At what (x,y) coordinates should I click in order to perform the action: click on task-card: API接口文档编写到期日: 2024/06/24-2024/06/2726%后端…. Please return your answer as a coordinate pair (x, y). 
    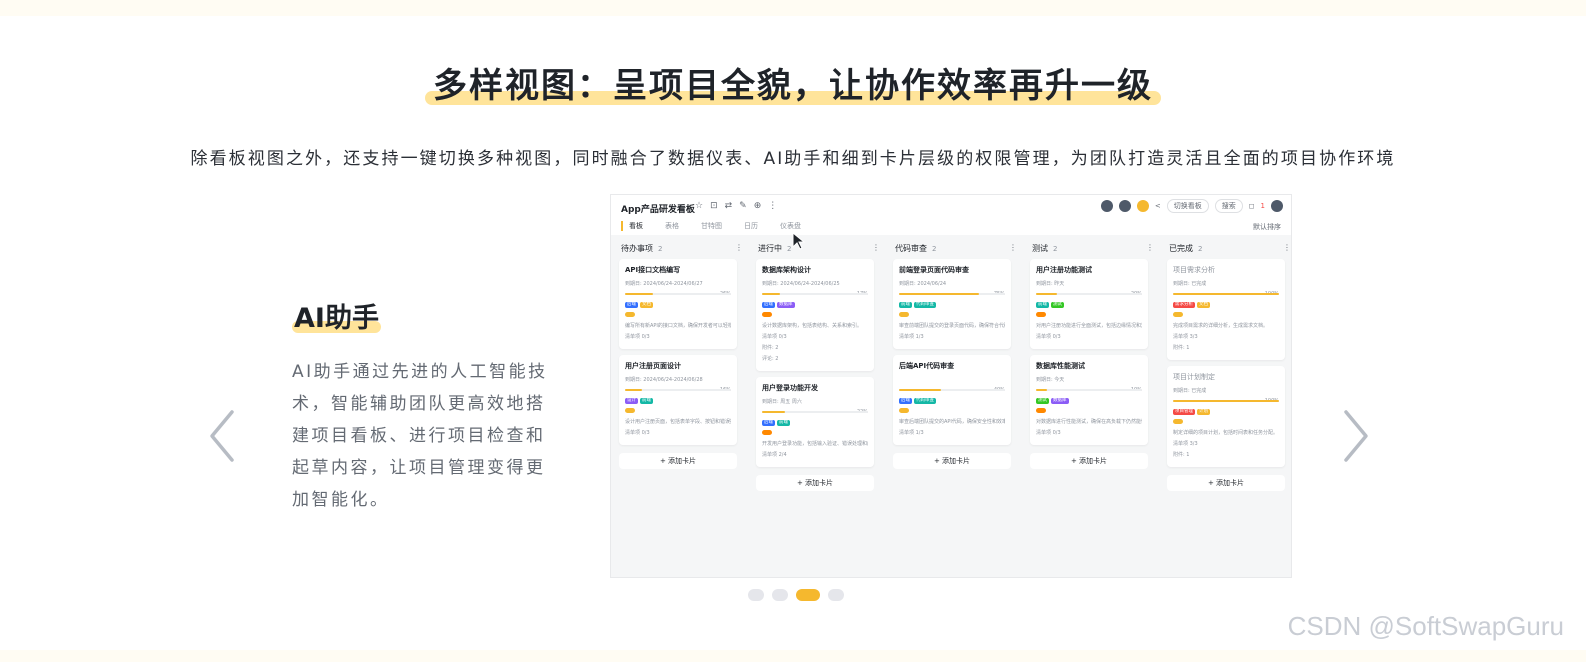
    Looking at the image, I should click on (678, 304).